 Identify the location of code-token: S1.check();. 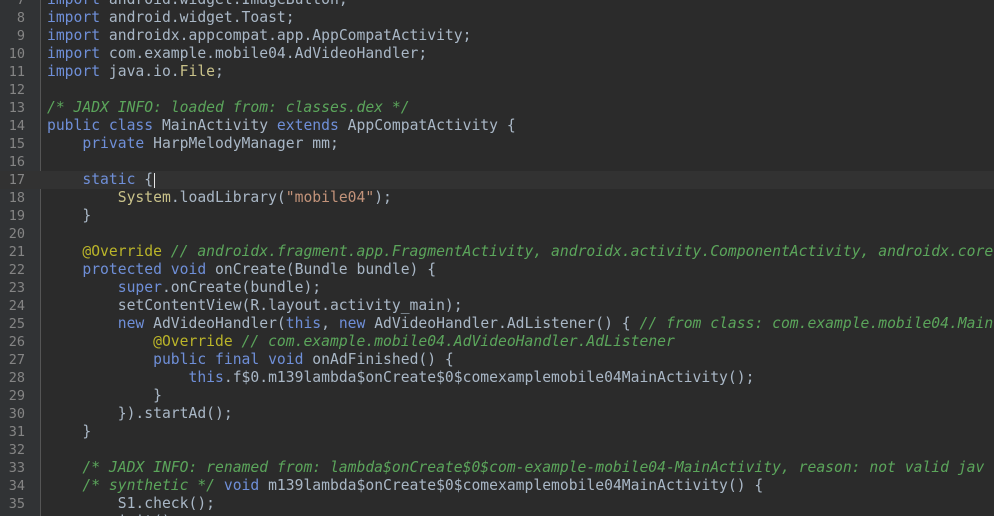
(131, 503).